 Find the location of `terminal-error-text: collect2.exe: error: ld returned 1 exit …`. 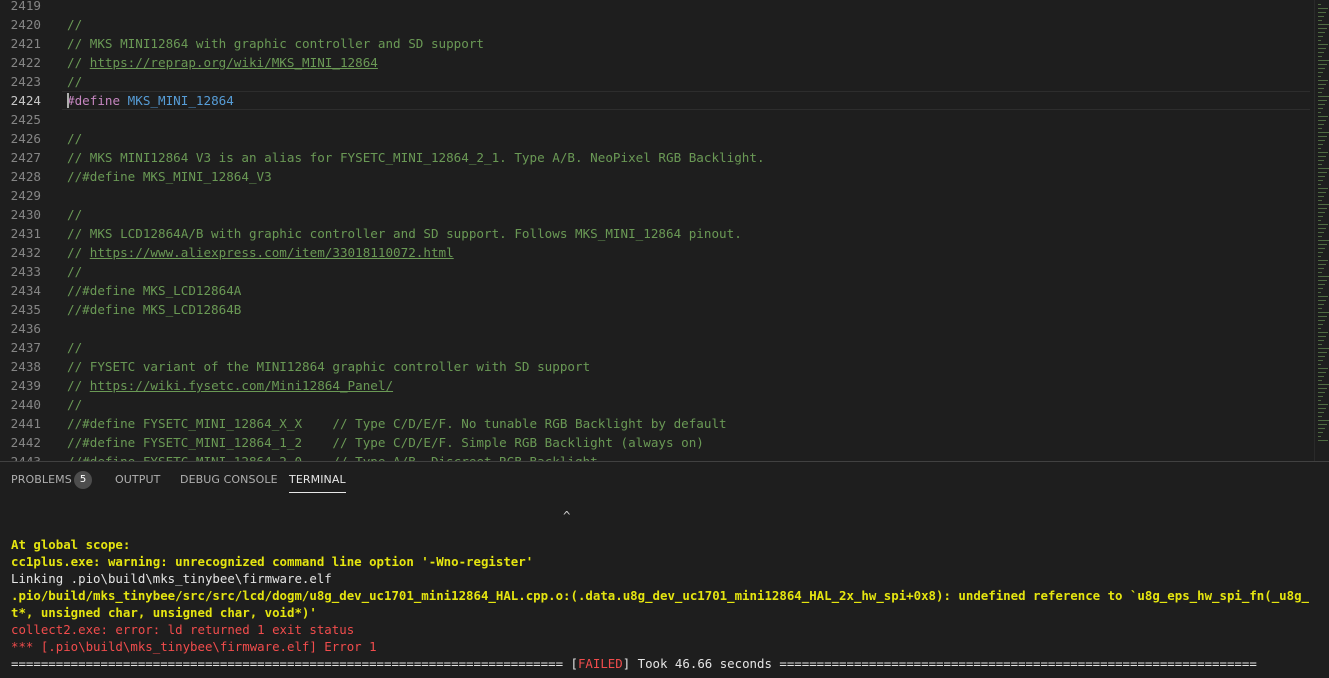

terminal-error-text: collect2.exe: error: ld returned 1 exit … is located at coordinates (183, 629).